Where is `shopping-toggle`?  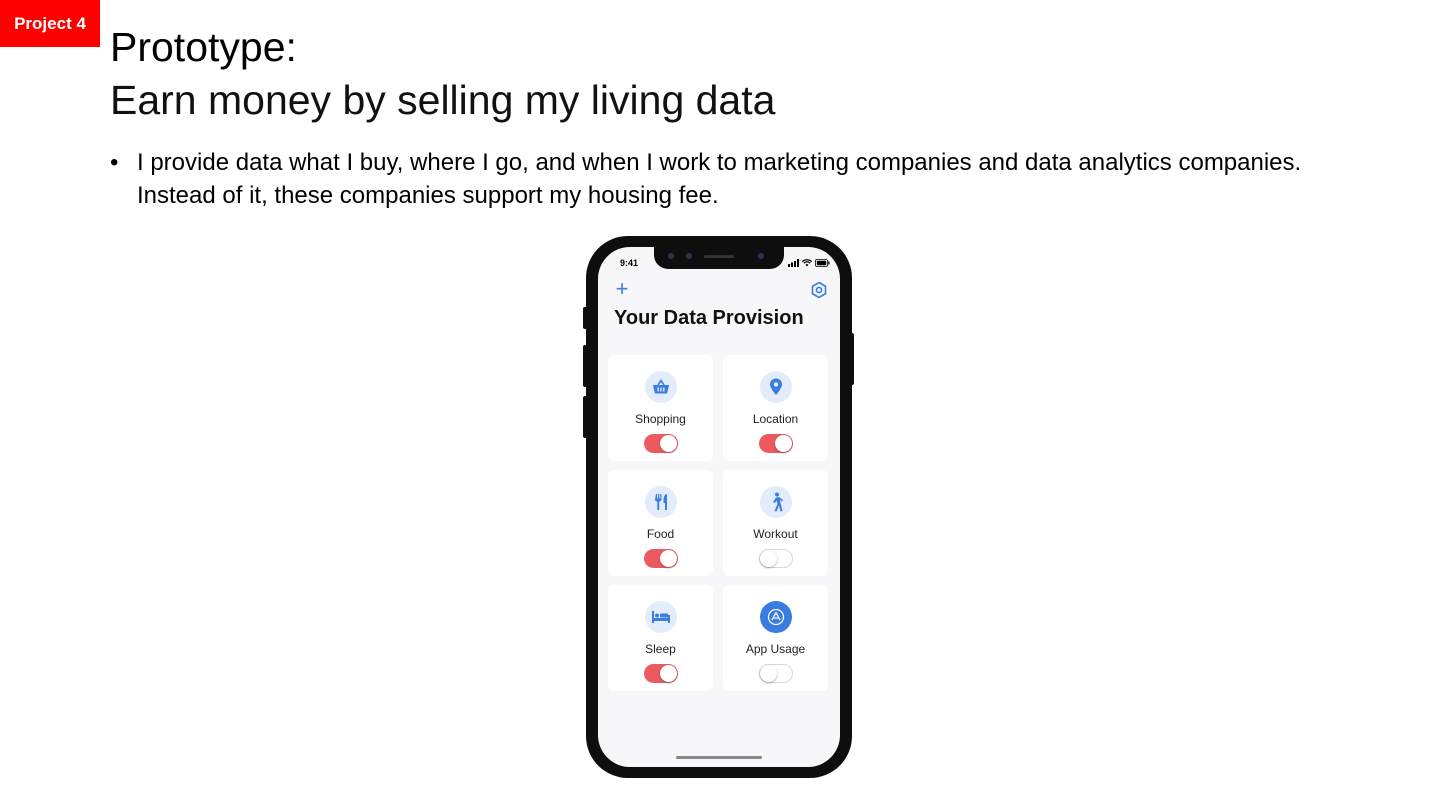 shopping-toggle is located at coordinates (660, 443).